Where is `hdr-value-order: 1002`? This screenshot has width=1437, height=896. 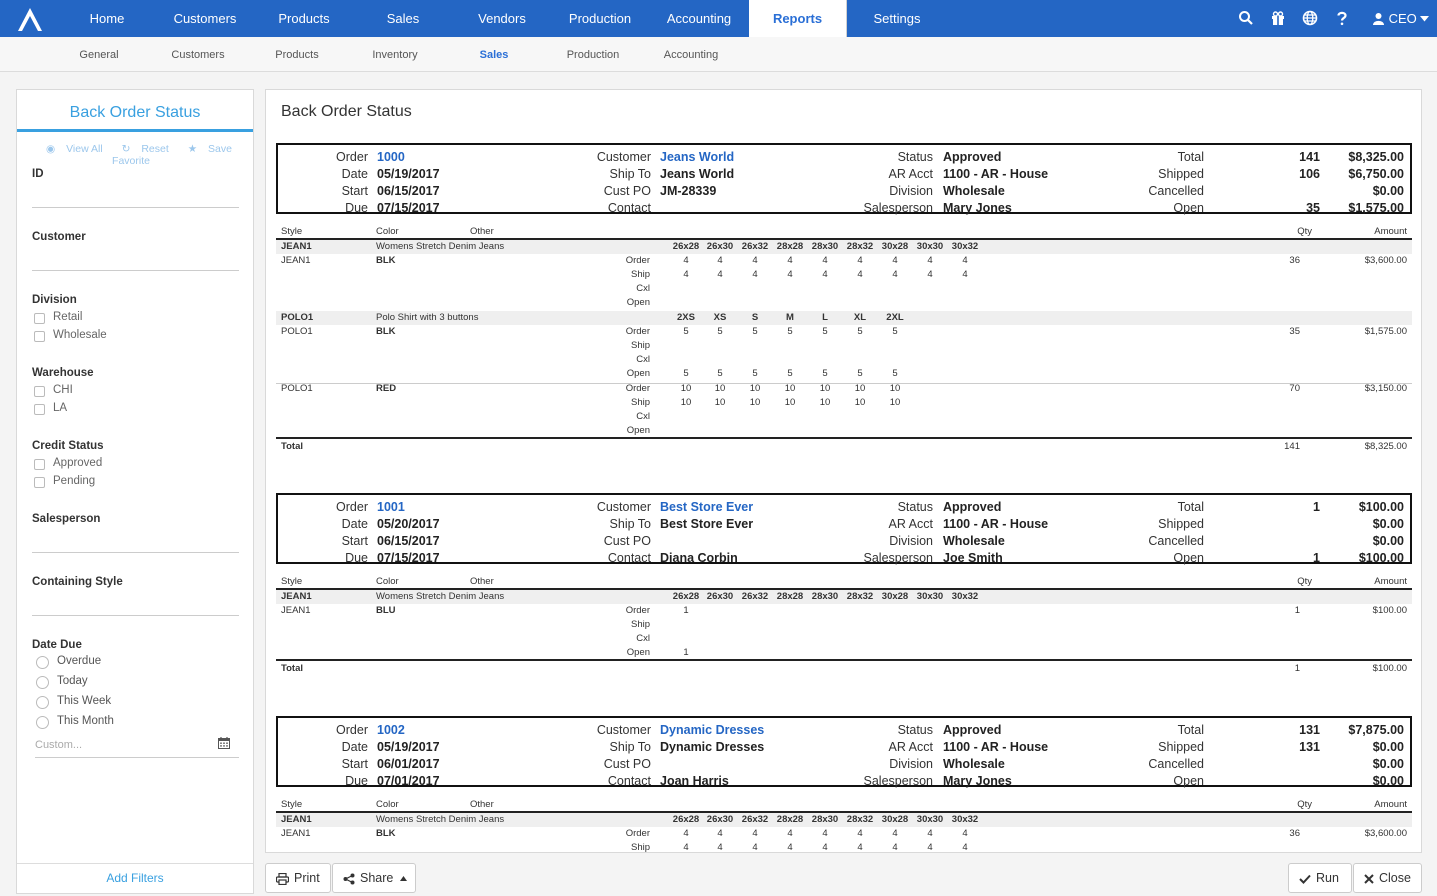 hdr-value-order: 1002 is located at coordinates (391, 730).